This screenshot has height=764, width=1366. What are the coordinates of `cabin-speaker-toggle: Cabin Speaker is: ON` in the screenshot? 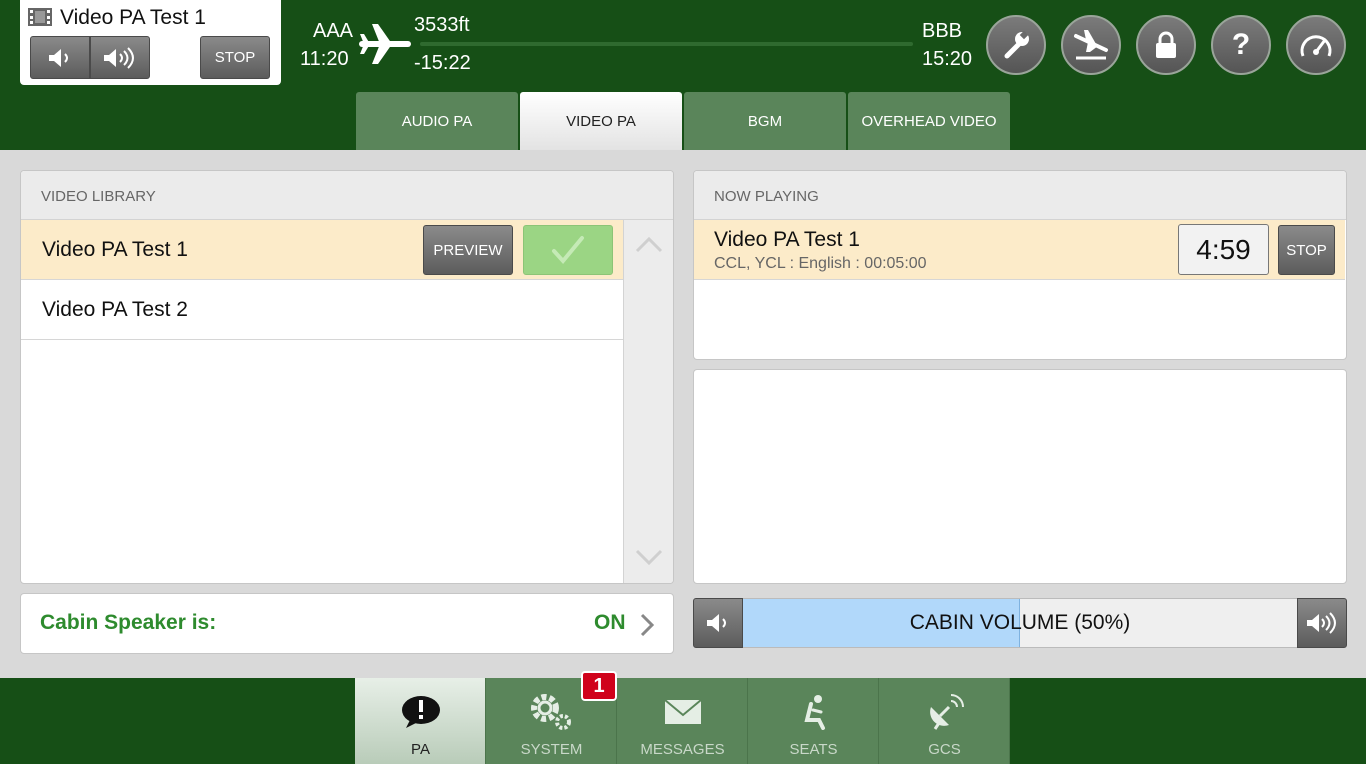 It's located at (347, 623).